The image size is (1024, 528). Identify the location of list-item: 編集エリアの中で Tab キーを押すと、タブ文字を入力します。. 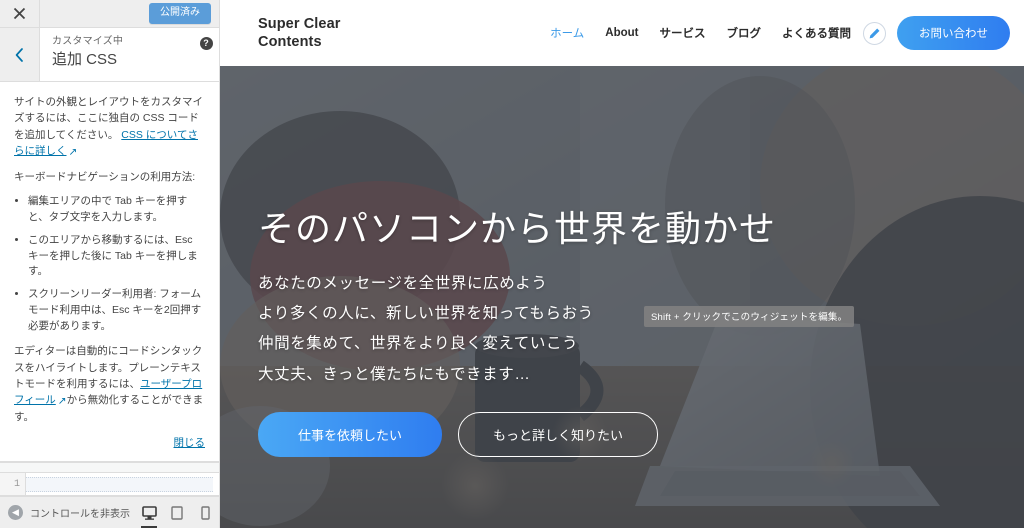
(116, 210).